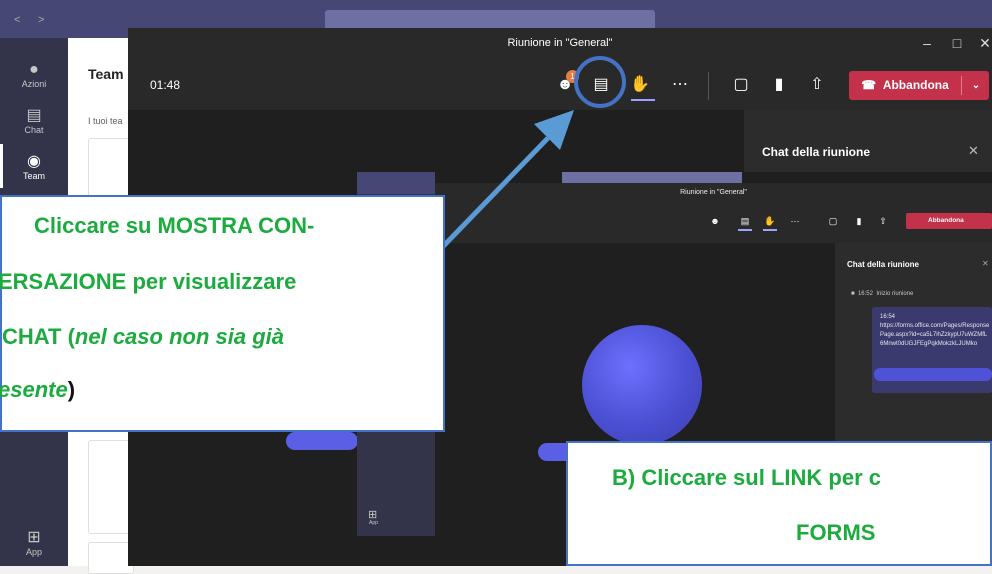 This screenshot has width=992, height=574. What do you see at coordinates (34, 84) in the screenshot?
I see `rail-item-label: Azioni` at bounding box center [34, 84].